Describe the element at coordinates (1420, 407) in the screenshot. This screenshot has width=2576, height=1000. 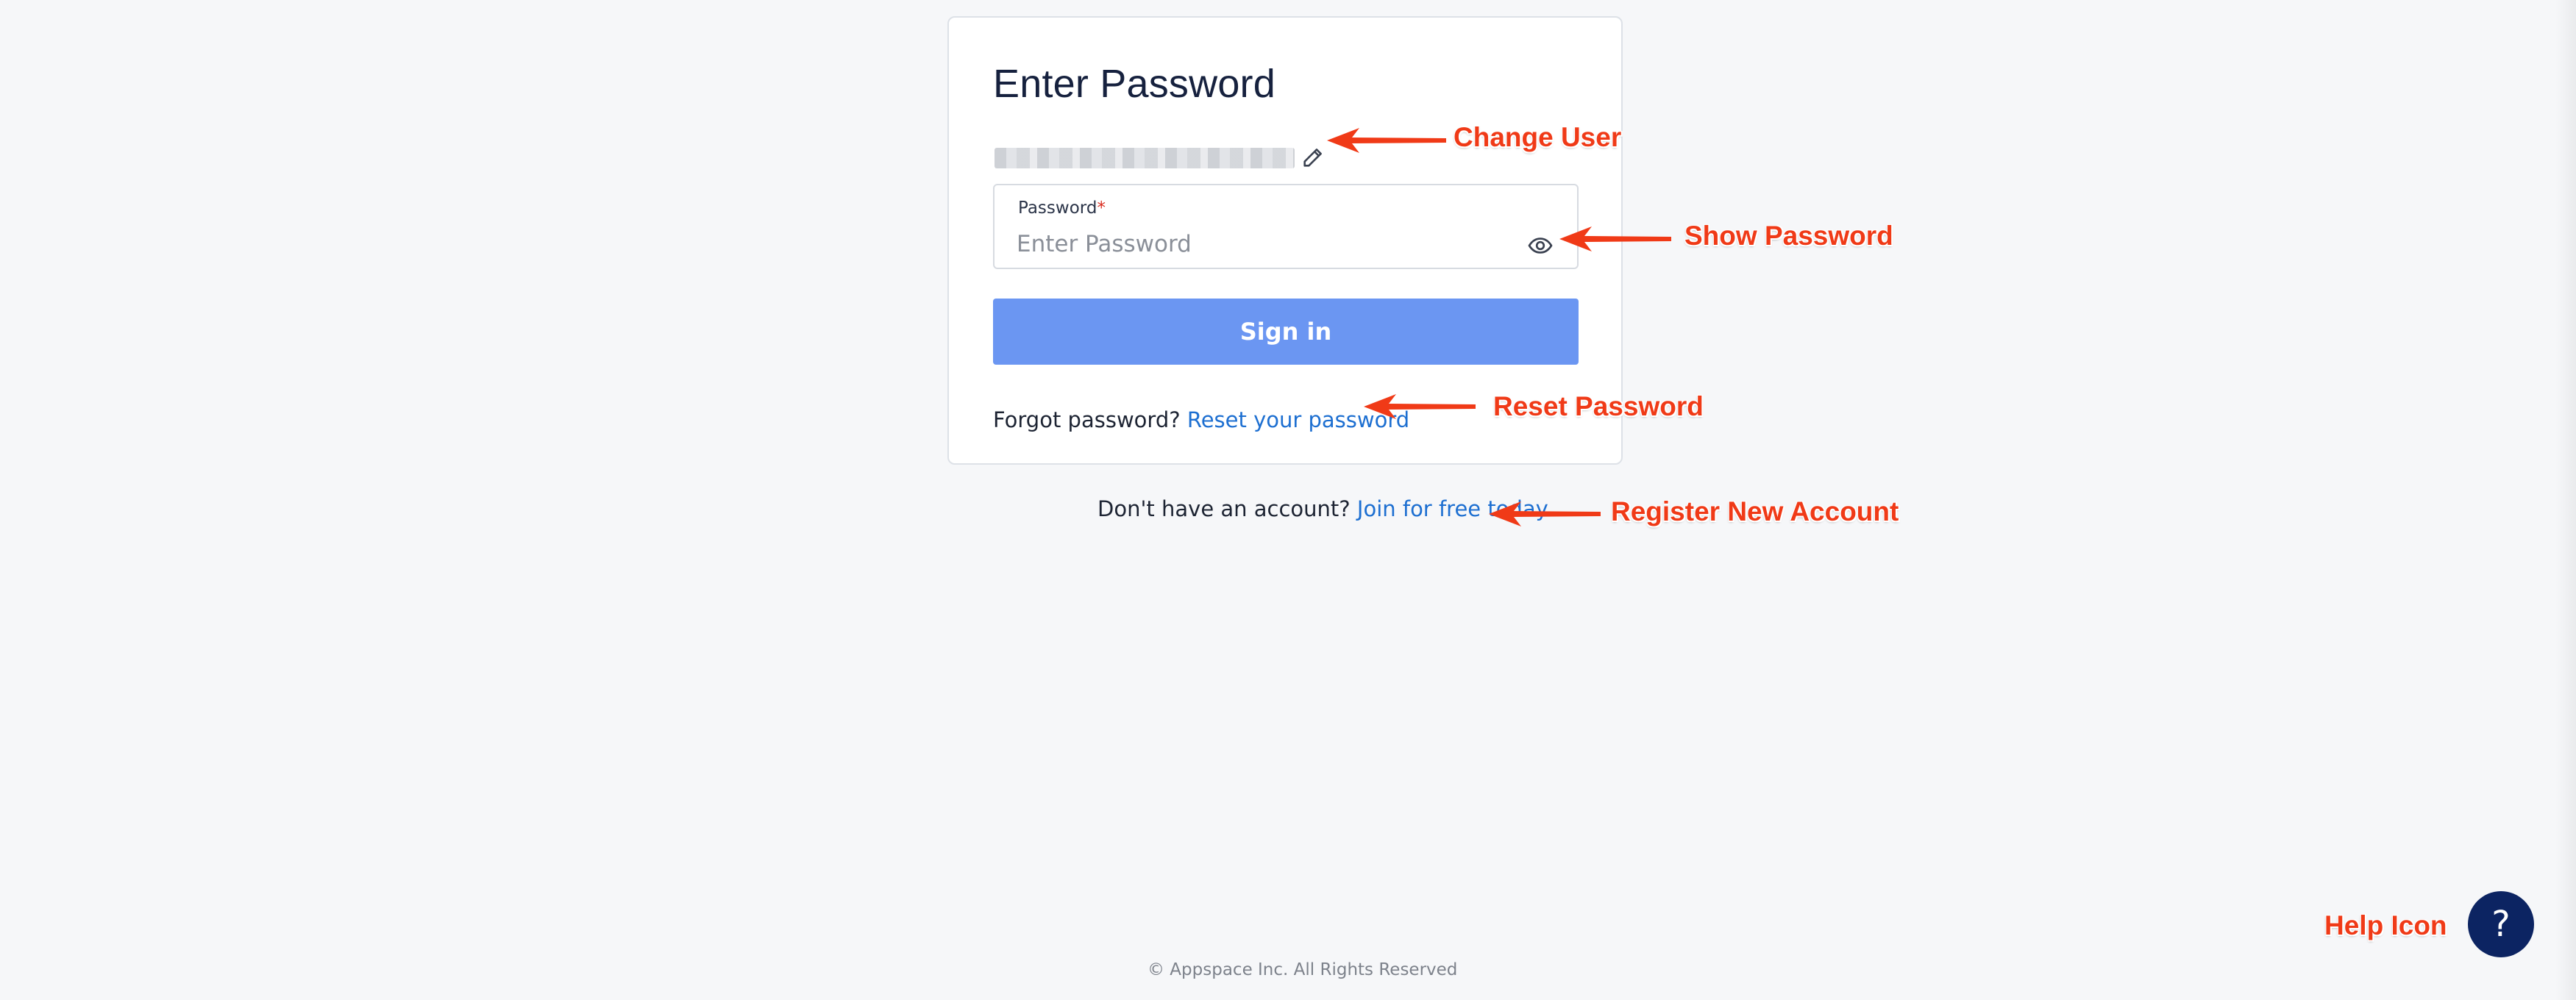
I see `annotation-arrow-reset-password` at that location.